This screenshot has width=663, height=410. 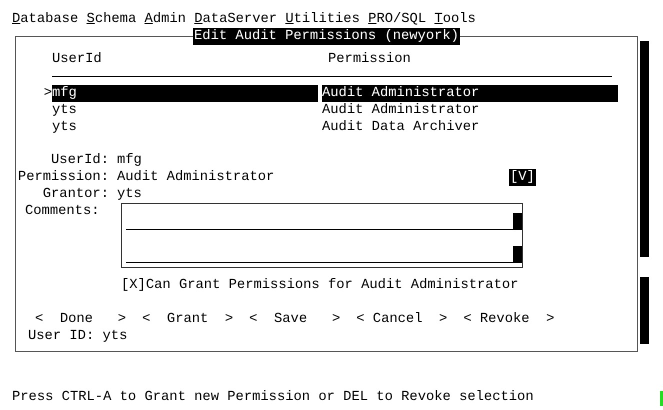 What do you see at coordinates (79, 160) in the screenshot?
I see `field-label: UserId:` at bounding box center [79, 160].